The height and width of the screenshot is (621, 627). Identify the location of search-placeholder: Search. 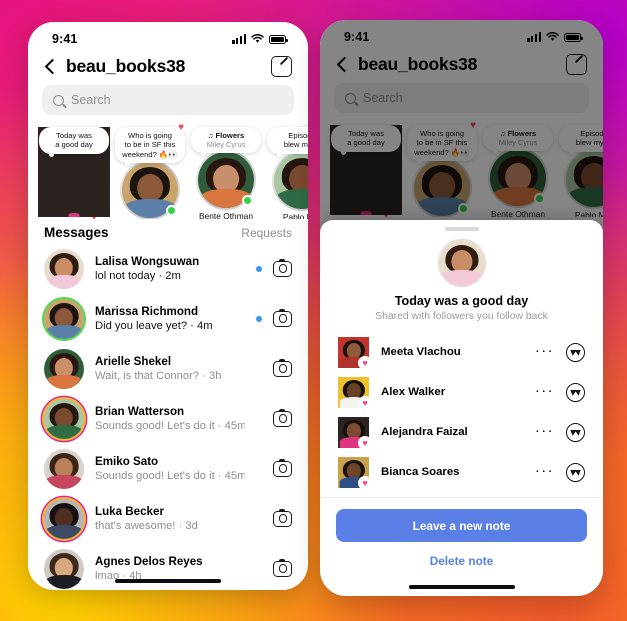
(91, 100).